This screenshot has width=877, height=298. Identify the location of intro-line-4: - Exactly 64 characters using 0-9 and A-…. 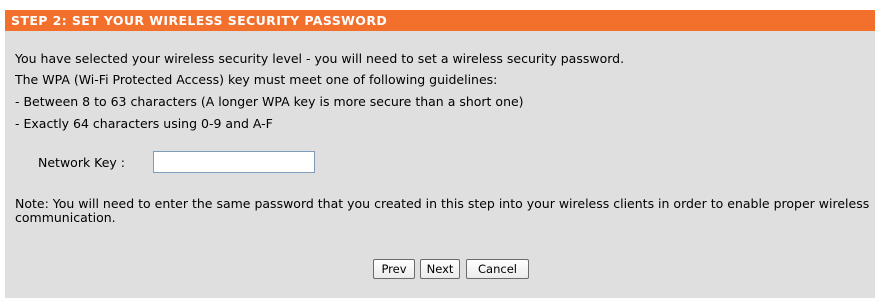
(144, 123).